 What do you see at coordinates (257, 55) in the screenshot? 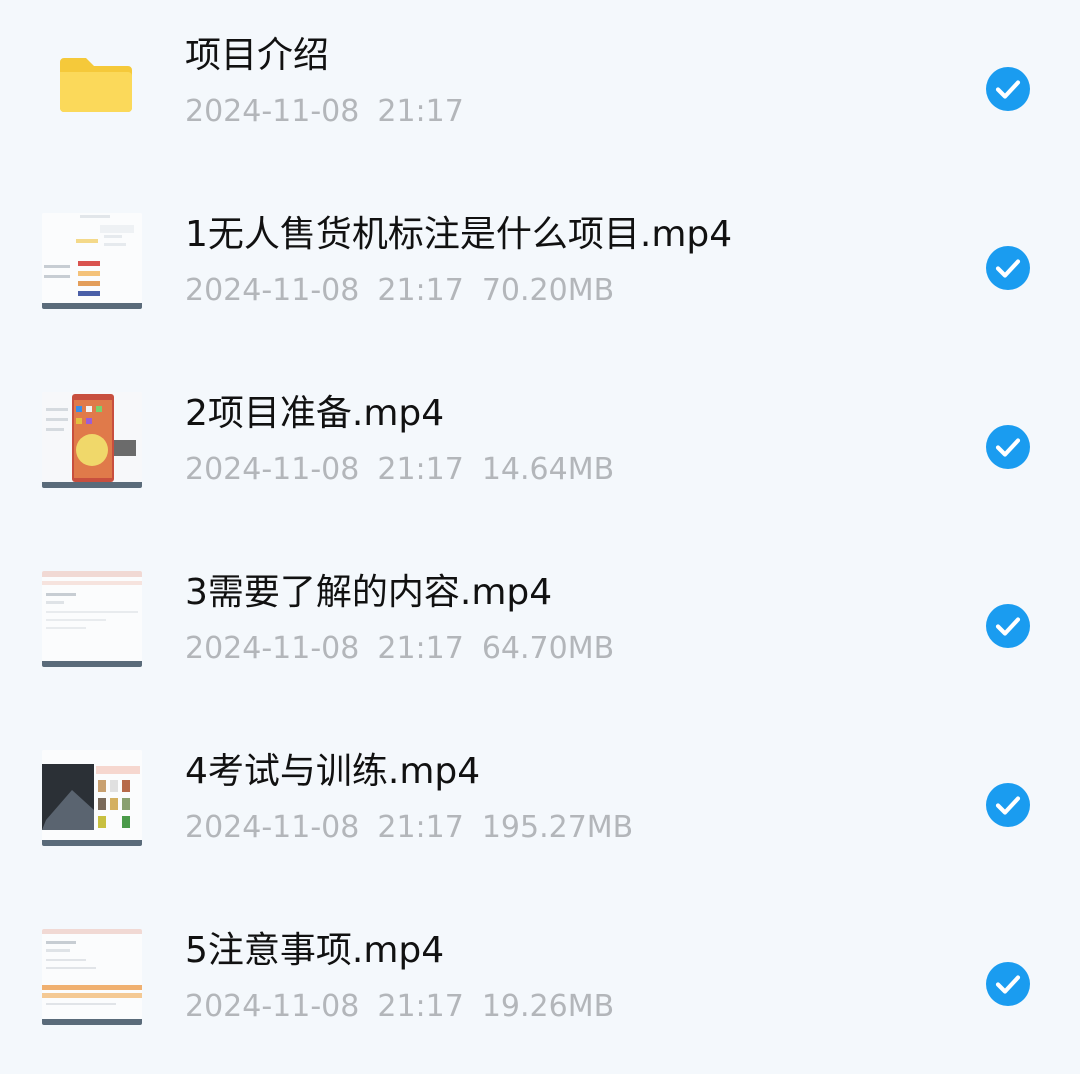
I see `file-name: 项目介绍` at bounding box center [257, 55].